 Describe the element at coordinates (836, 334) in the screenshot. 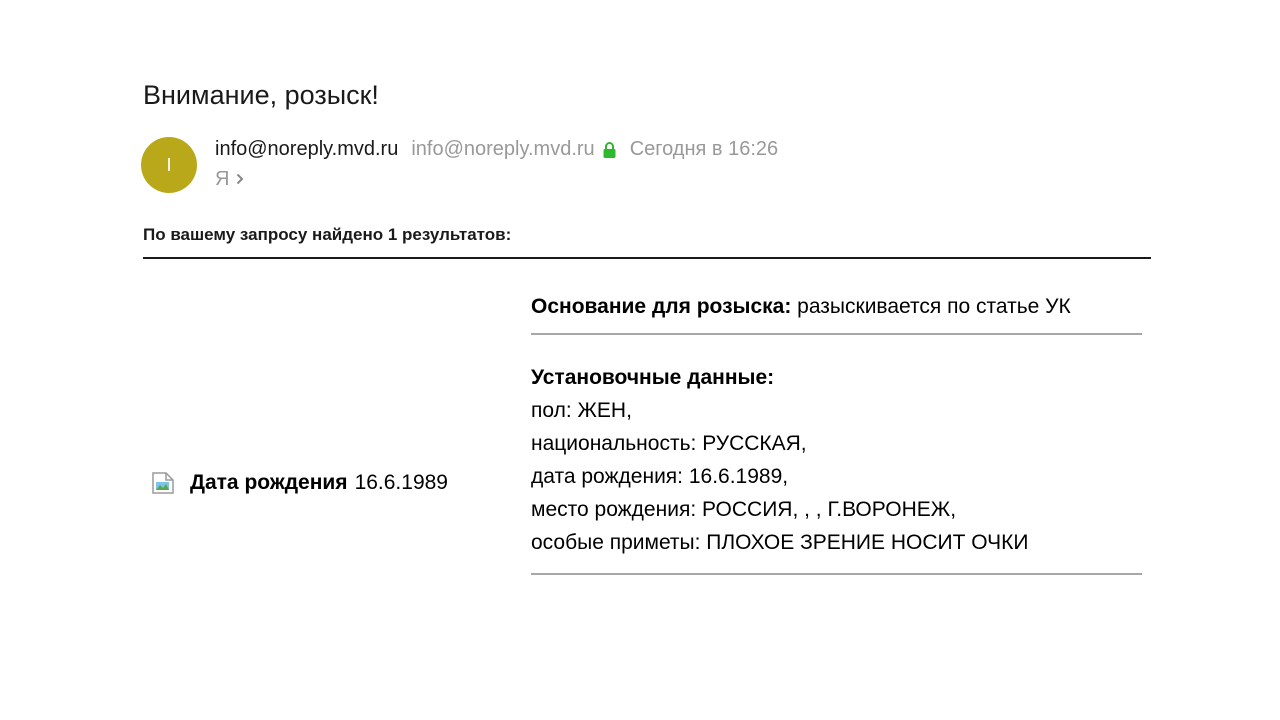

I see `details-divider-top` at that location.